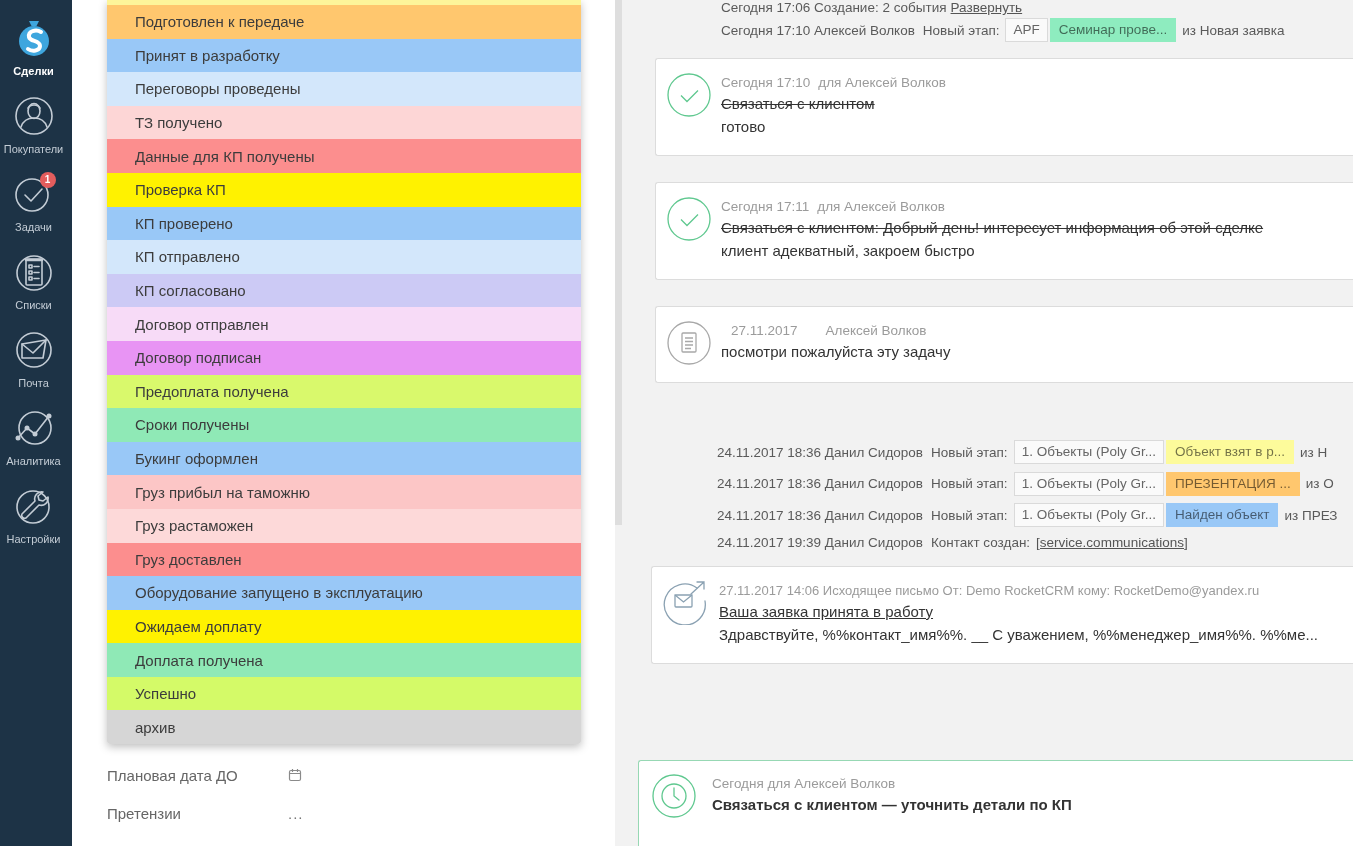 The width and height of the screenshot is (1353, 846). Describe the element at coordinates (826, 611) in the screenshot. I see `email-subject-link: Ваша заявка принята в работу` at that location.